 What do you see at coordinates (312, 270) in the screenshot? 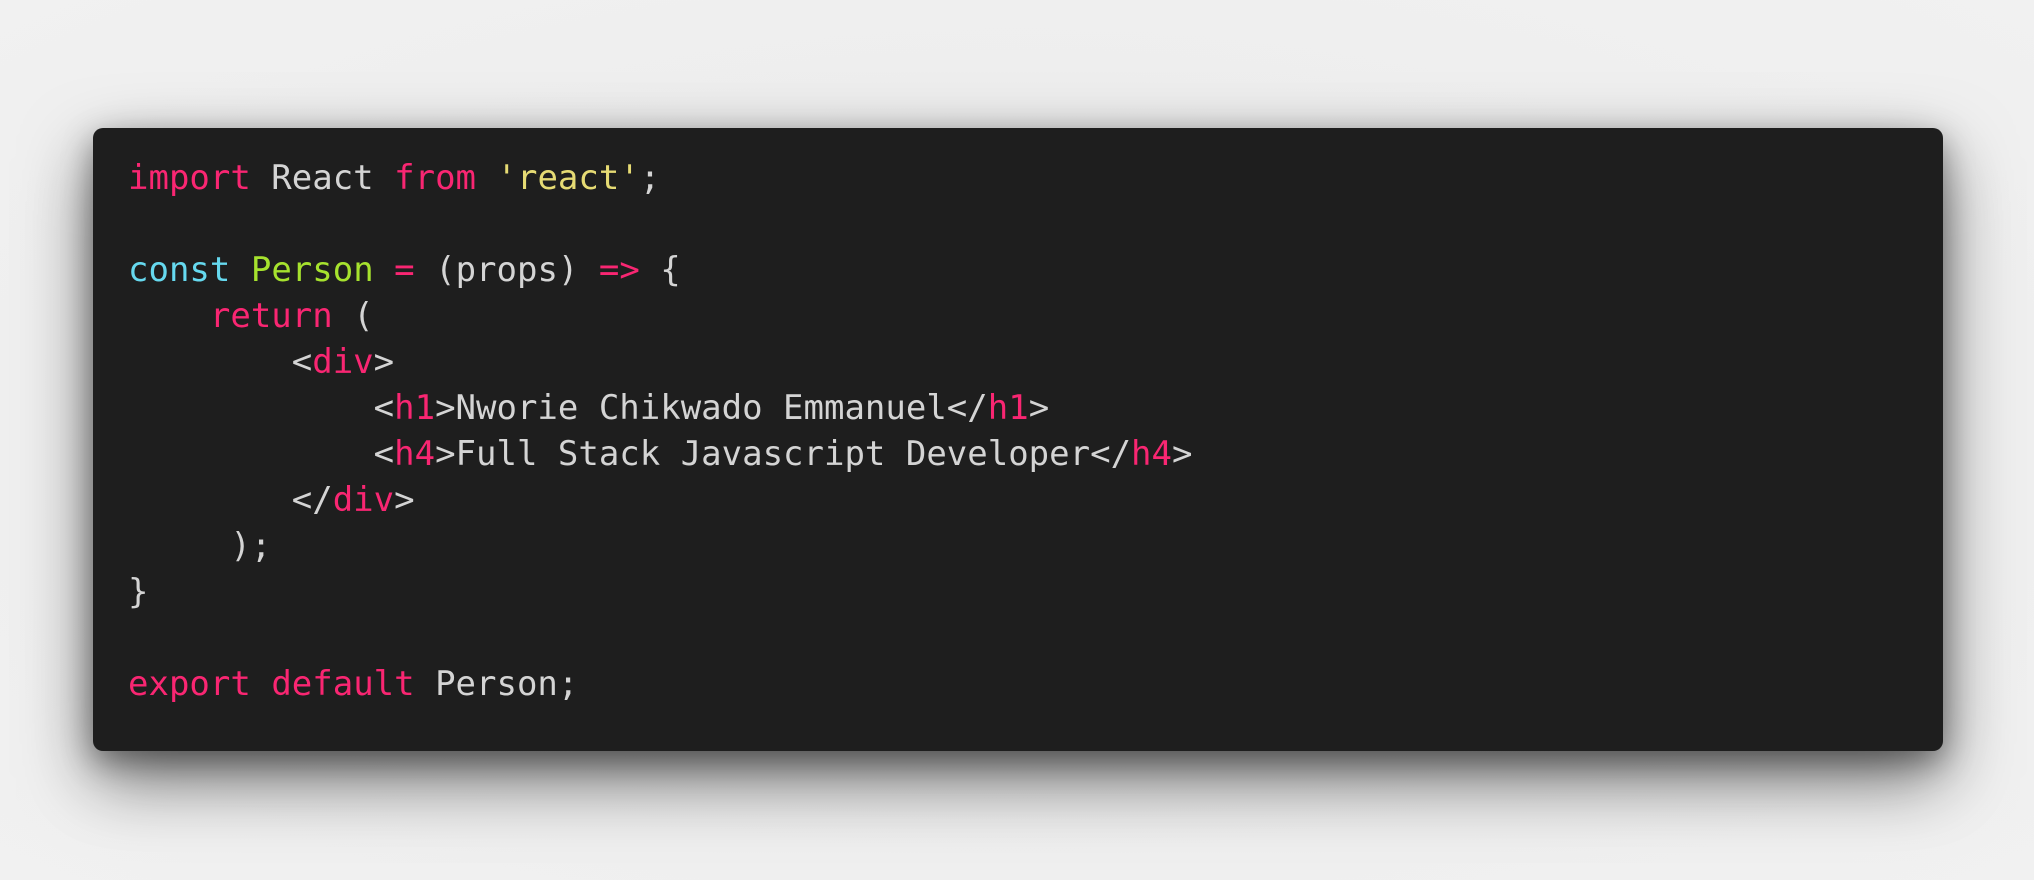
I see `code-token-entity: Person` at bounding box center [312, 270].